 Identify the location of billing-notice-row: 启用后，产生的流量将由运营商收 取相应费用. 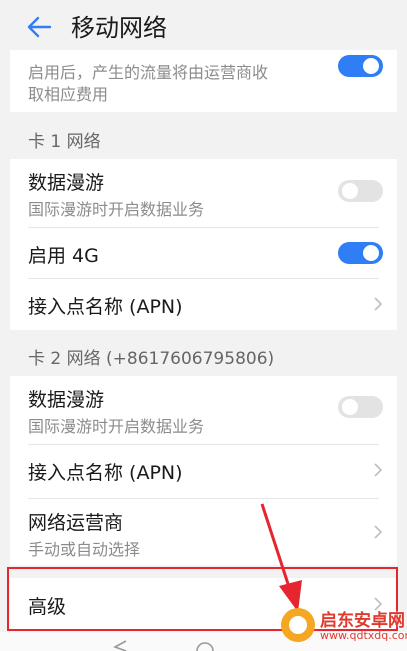
(203, 81).